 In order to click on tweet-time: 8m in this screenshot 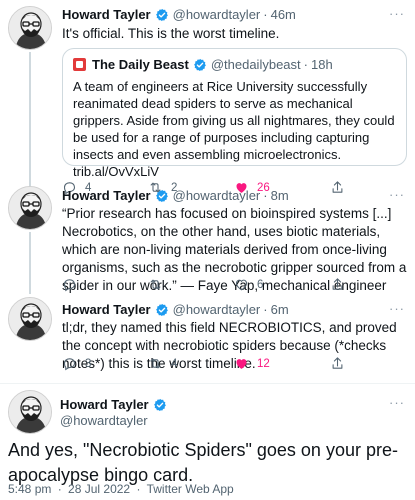, I will do `click(280, 195)`.